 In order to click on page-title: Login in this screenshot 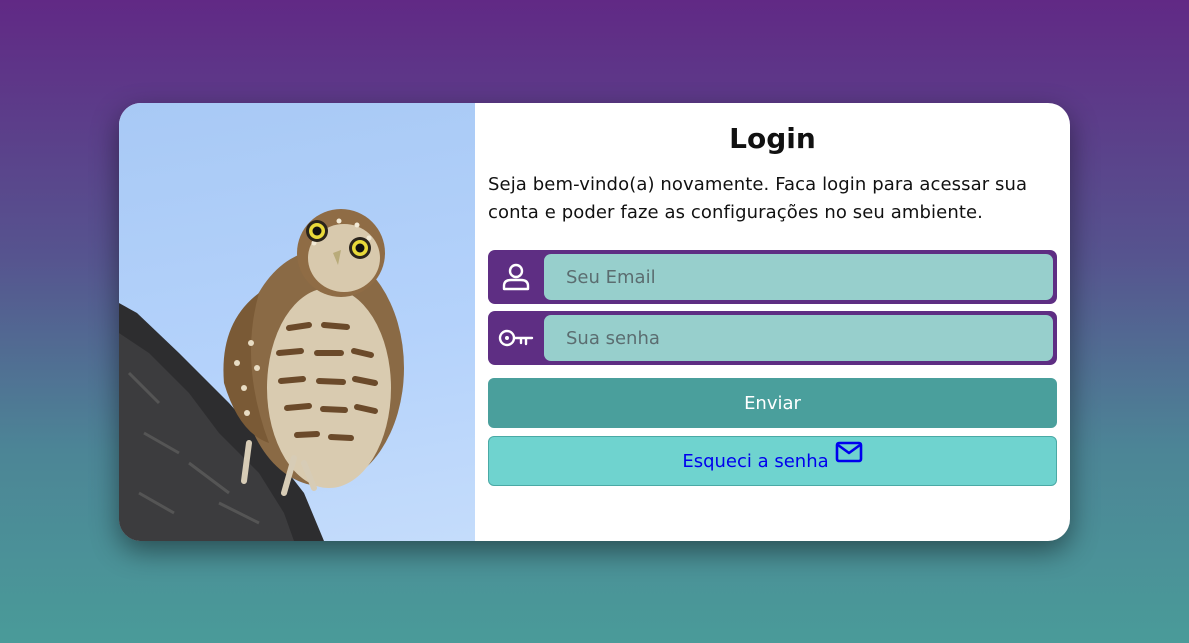, I will do `click(772, 138)`.